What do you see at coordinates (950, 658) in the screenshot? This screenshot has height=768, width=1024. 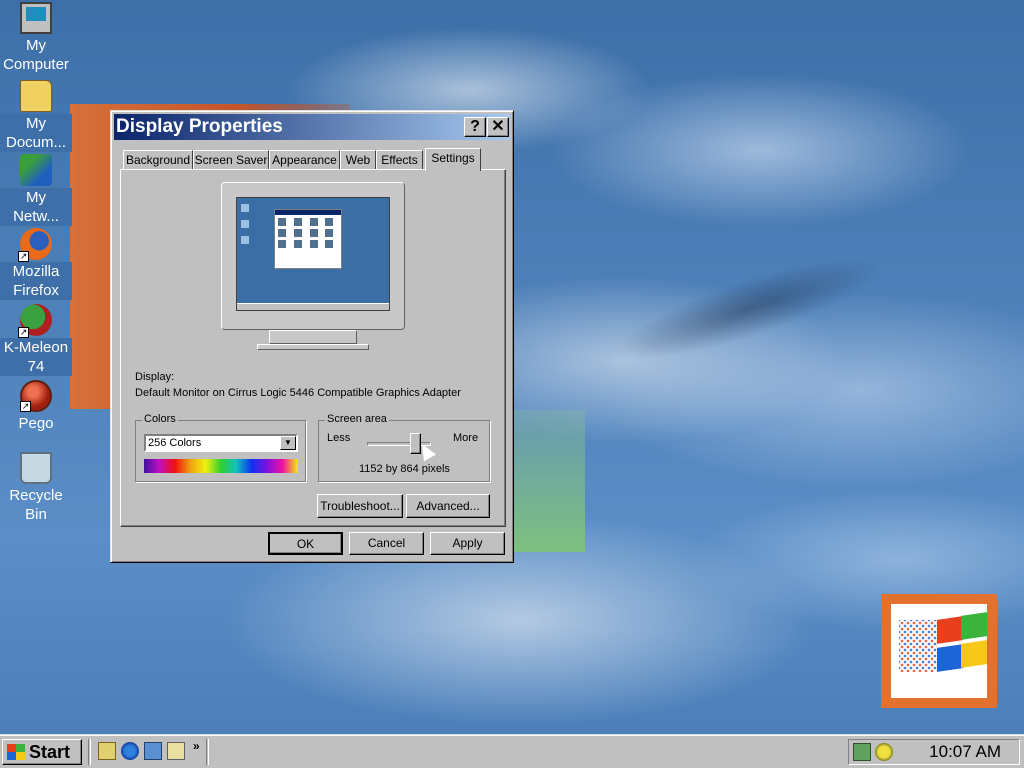 I see `logo-flag-blue` at bounding box center [950, 658].